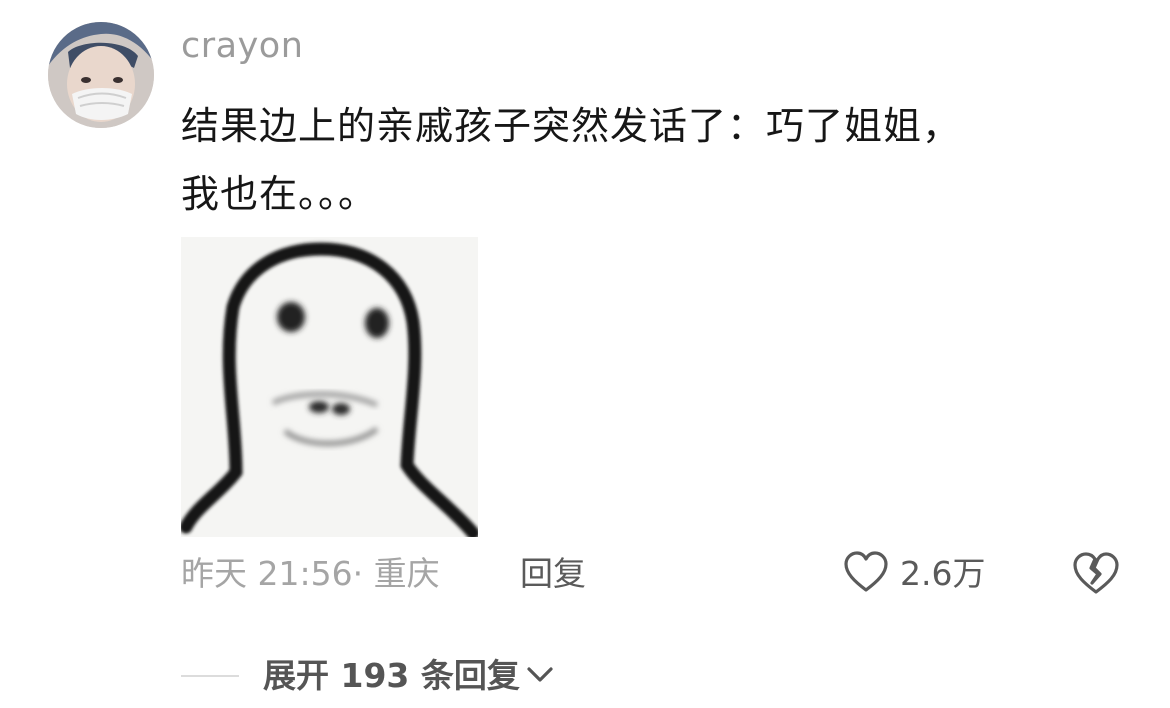  I want to click on heart-outline-icon, so click(866, 574).